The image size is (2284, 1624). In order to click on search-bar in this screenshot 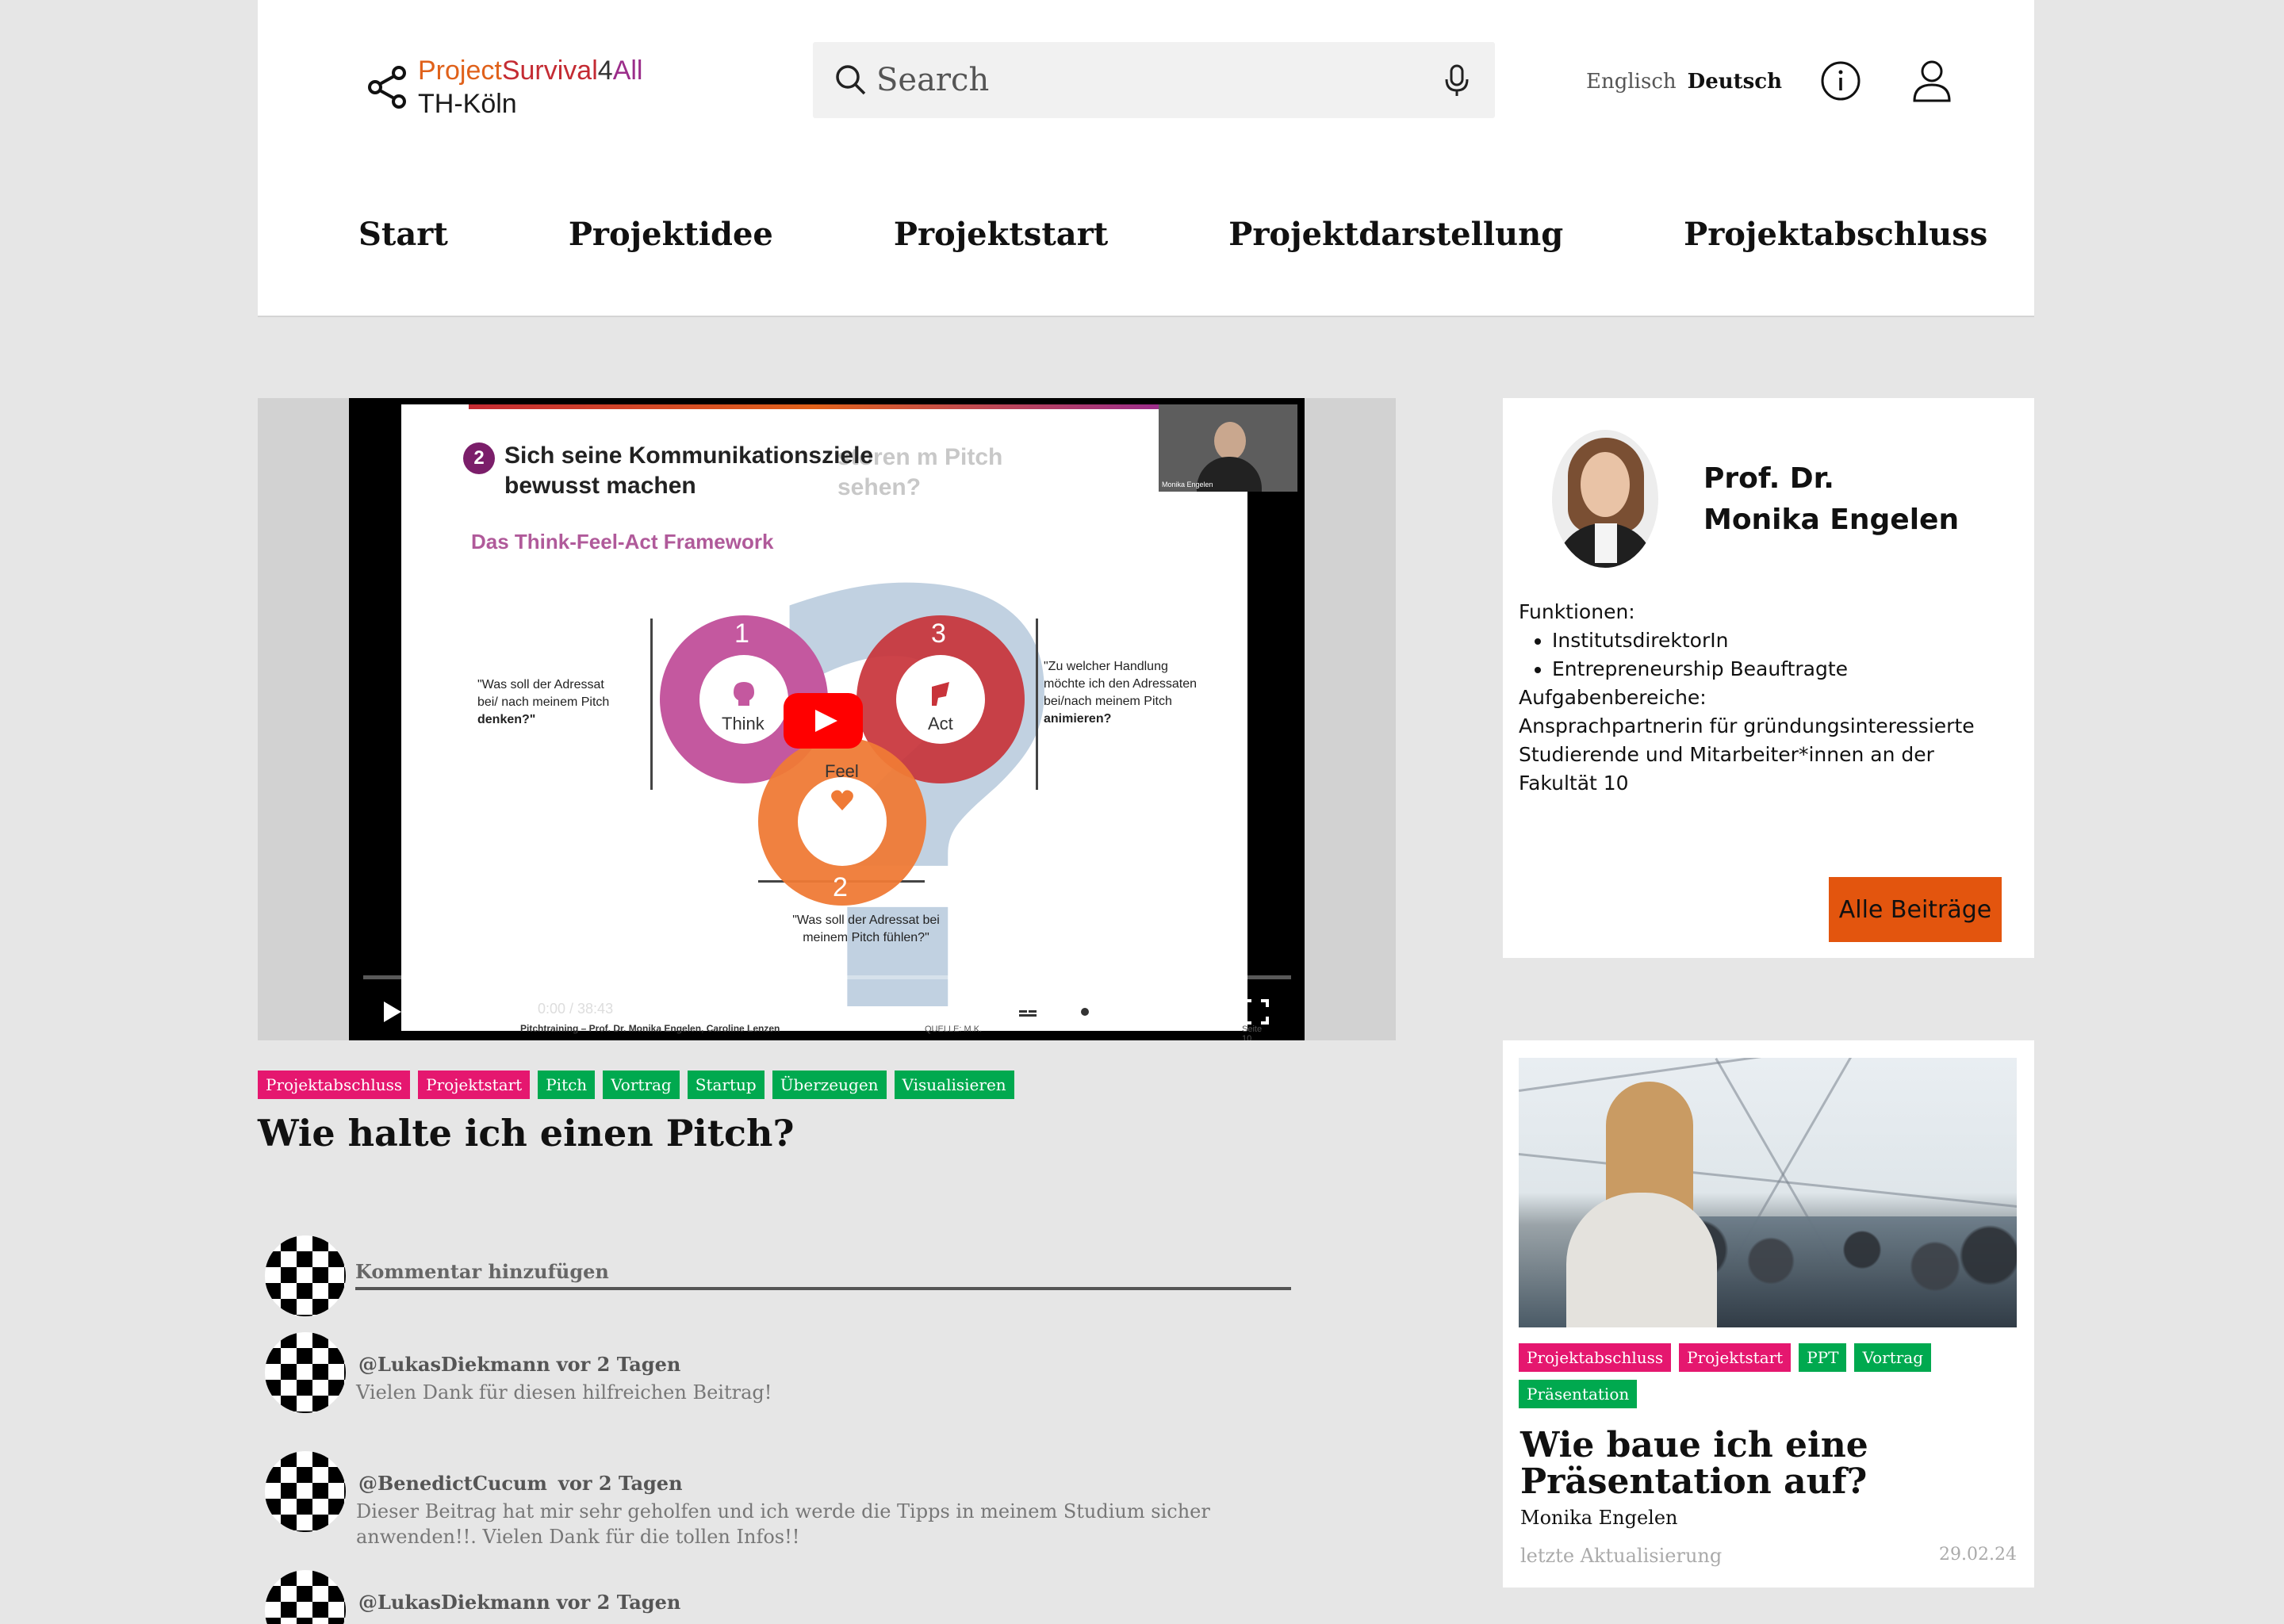, I will do `click(1154, 80)`.